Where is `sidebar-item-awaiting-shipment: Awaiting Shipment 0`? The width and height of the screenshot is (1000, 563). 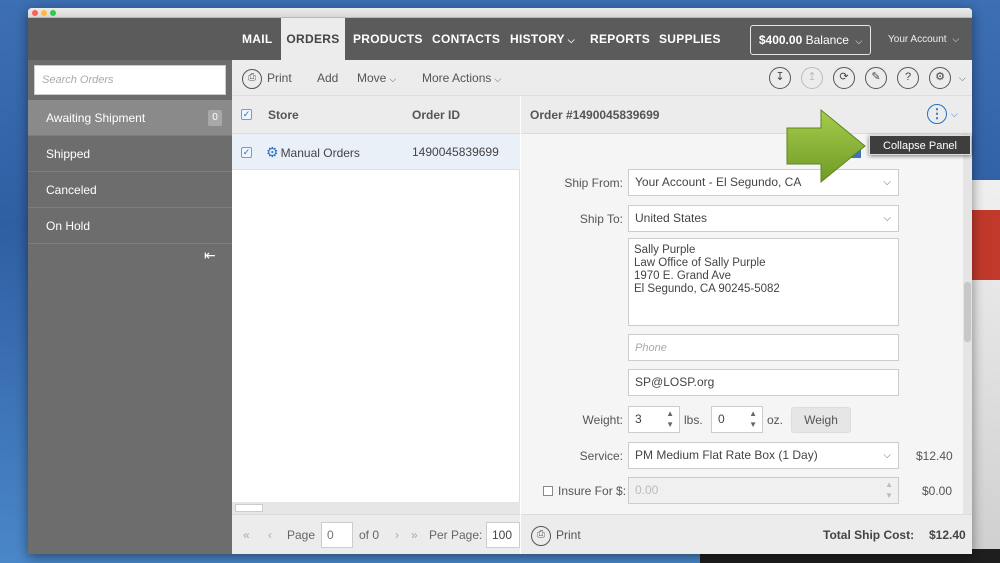 sidebar-item-awaiting-shipment: Awaiting Shipment 0 is located at coordinates (130, 118).